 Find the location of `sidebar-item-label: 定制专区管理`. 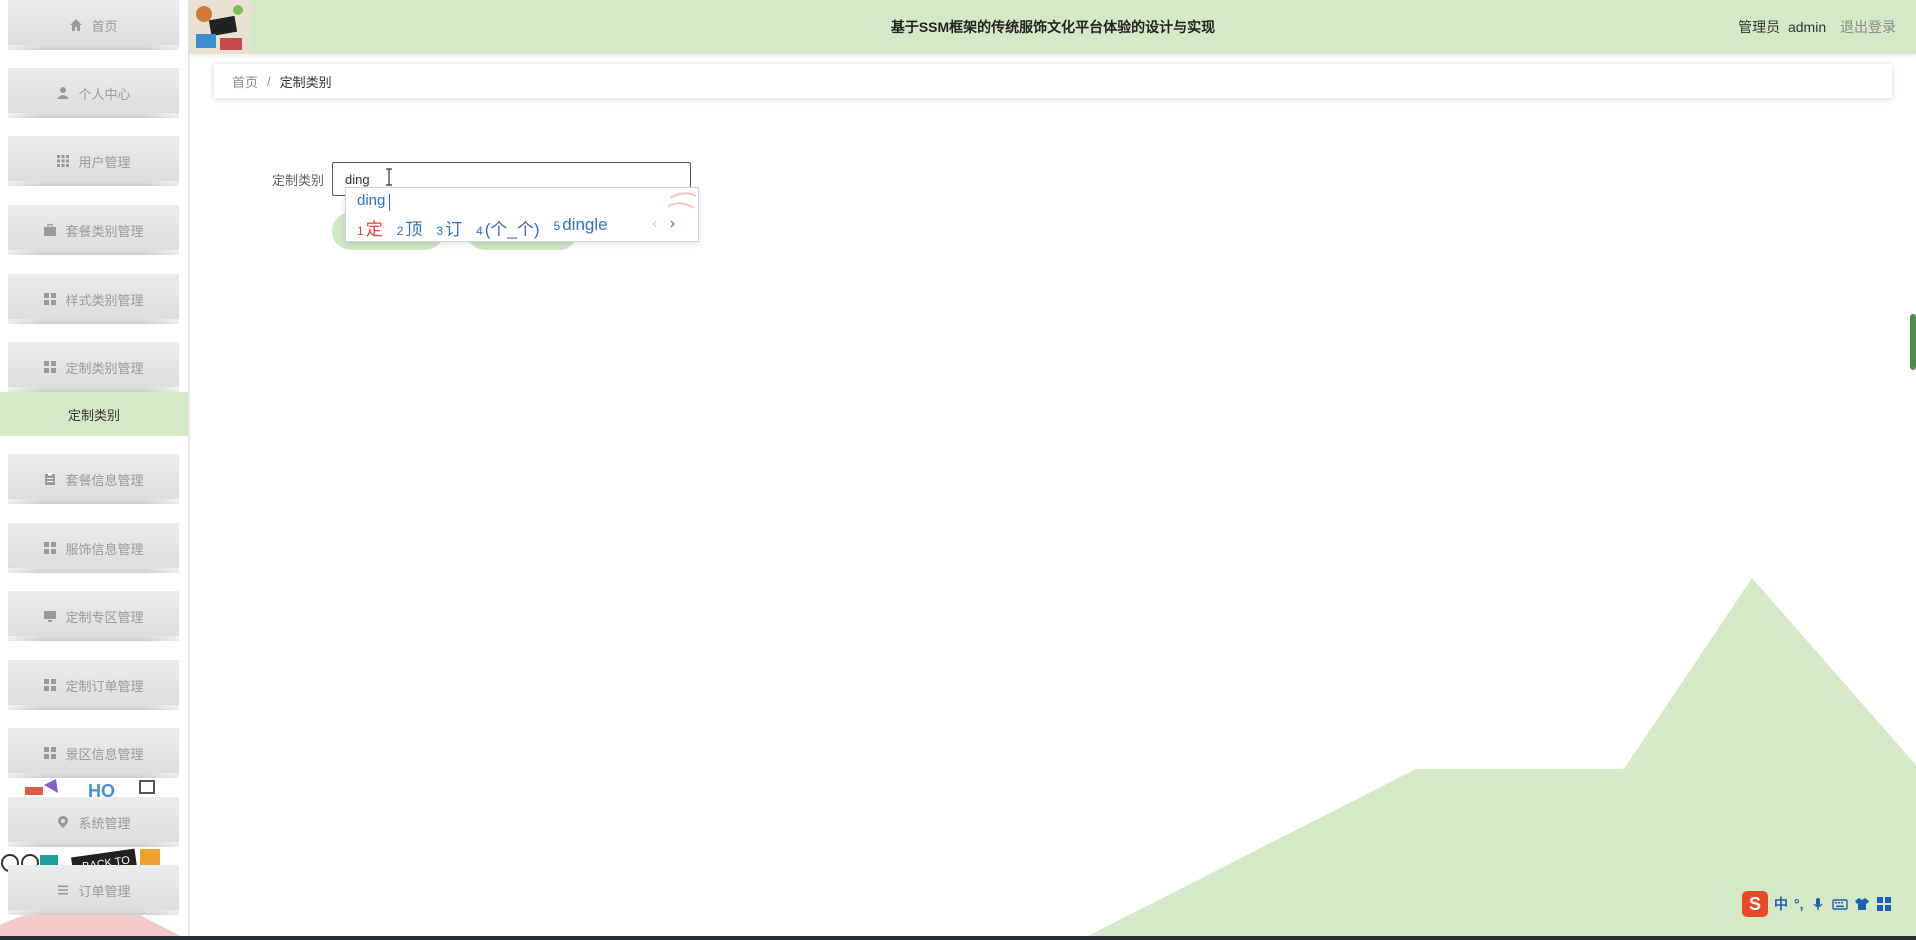

sidebar-item-label: 定制专区管理 is located at coordinates (104, 617).